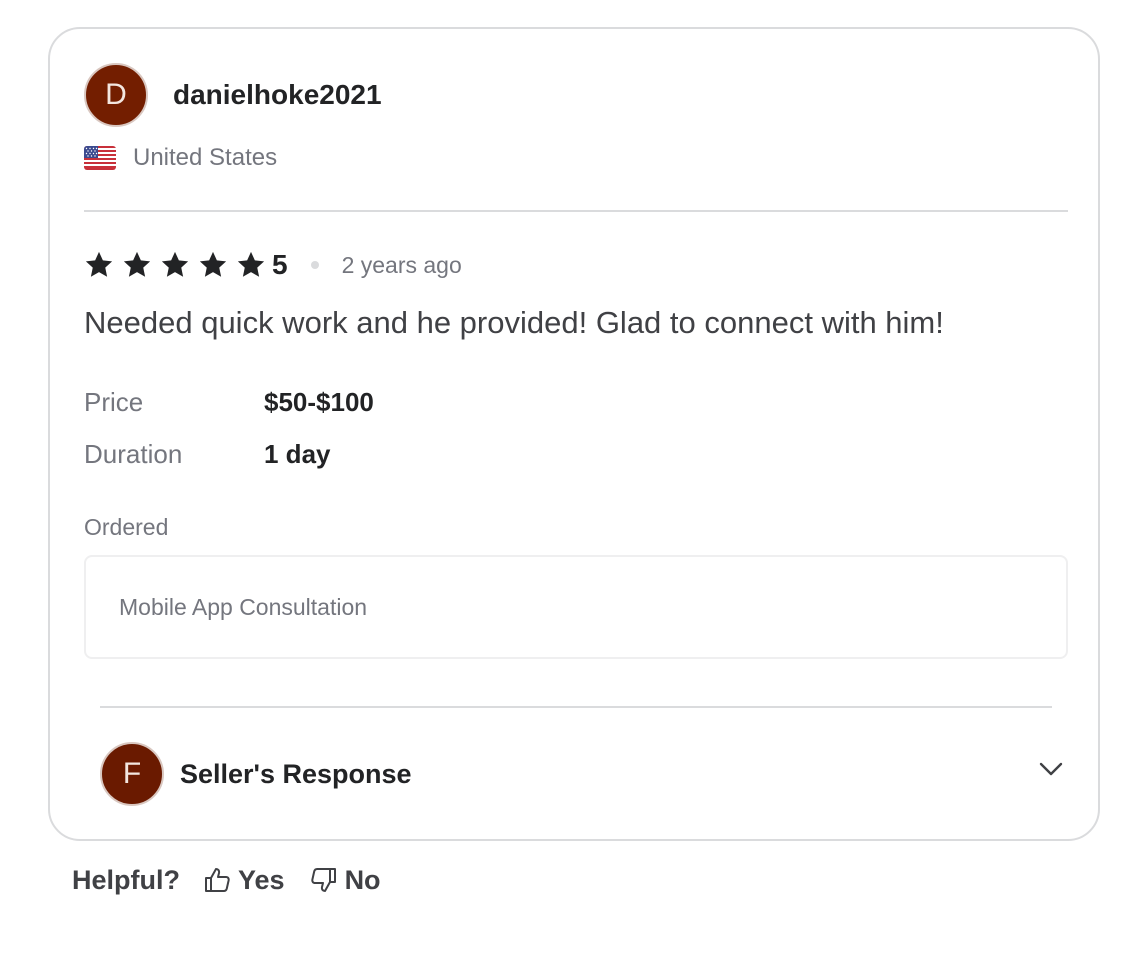 The height and width of the screenshot is (954, 1128). I want to click on rating-row: 5 2 years ago, so click(273, 265).